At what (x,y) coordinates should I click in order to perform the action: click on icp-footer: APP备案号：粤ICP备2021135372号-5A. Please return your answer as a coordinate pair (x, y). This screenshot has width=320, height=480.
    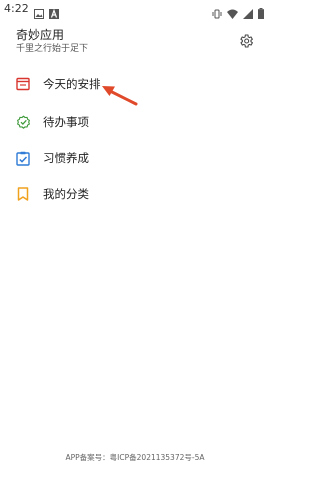
    Looking at the image, I should click on (135, 457).